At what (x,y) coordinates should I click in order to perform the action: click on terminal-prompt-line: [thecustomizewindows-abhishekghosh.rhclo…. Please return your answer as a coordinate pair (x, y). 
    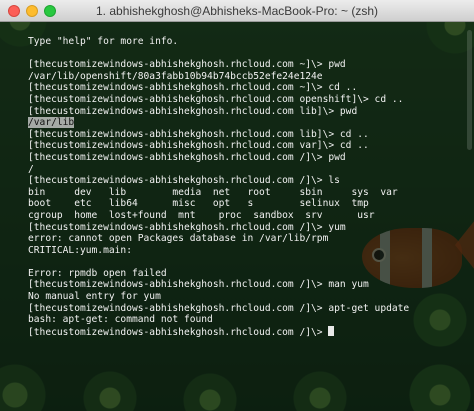
    Looking at the image, I should click on (248, 331).